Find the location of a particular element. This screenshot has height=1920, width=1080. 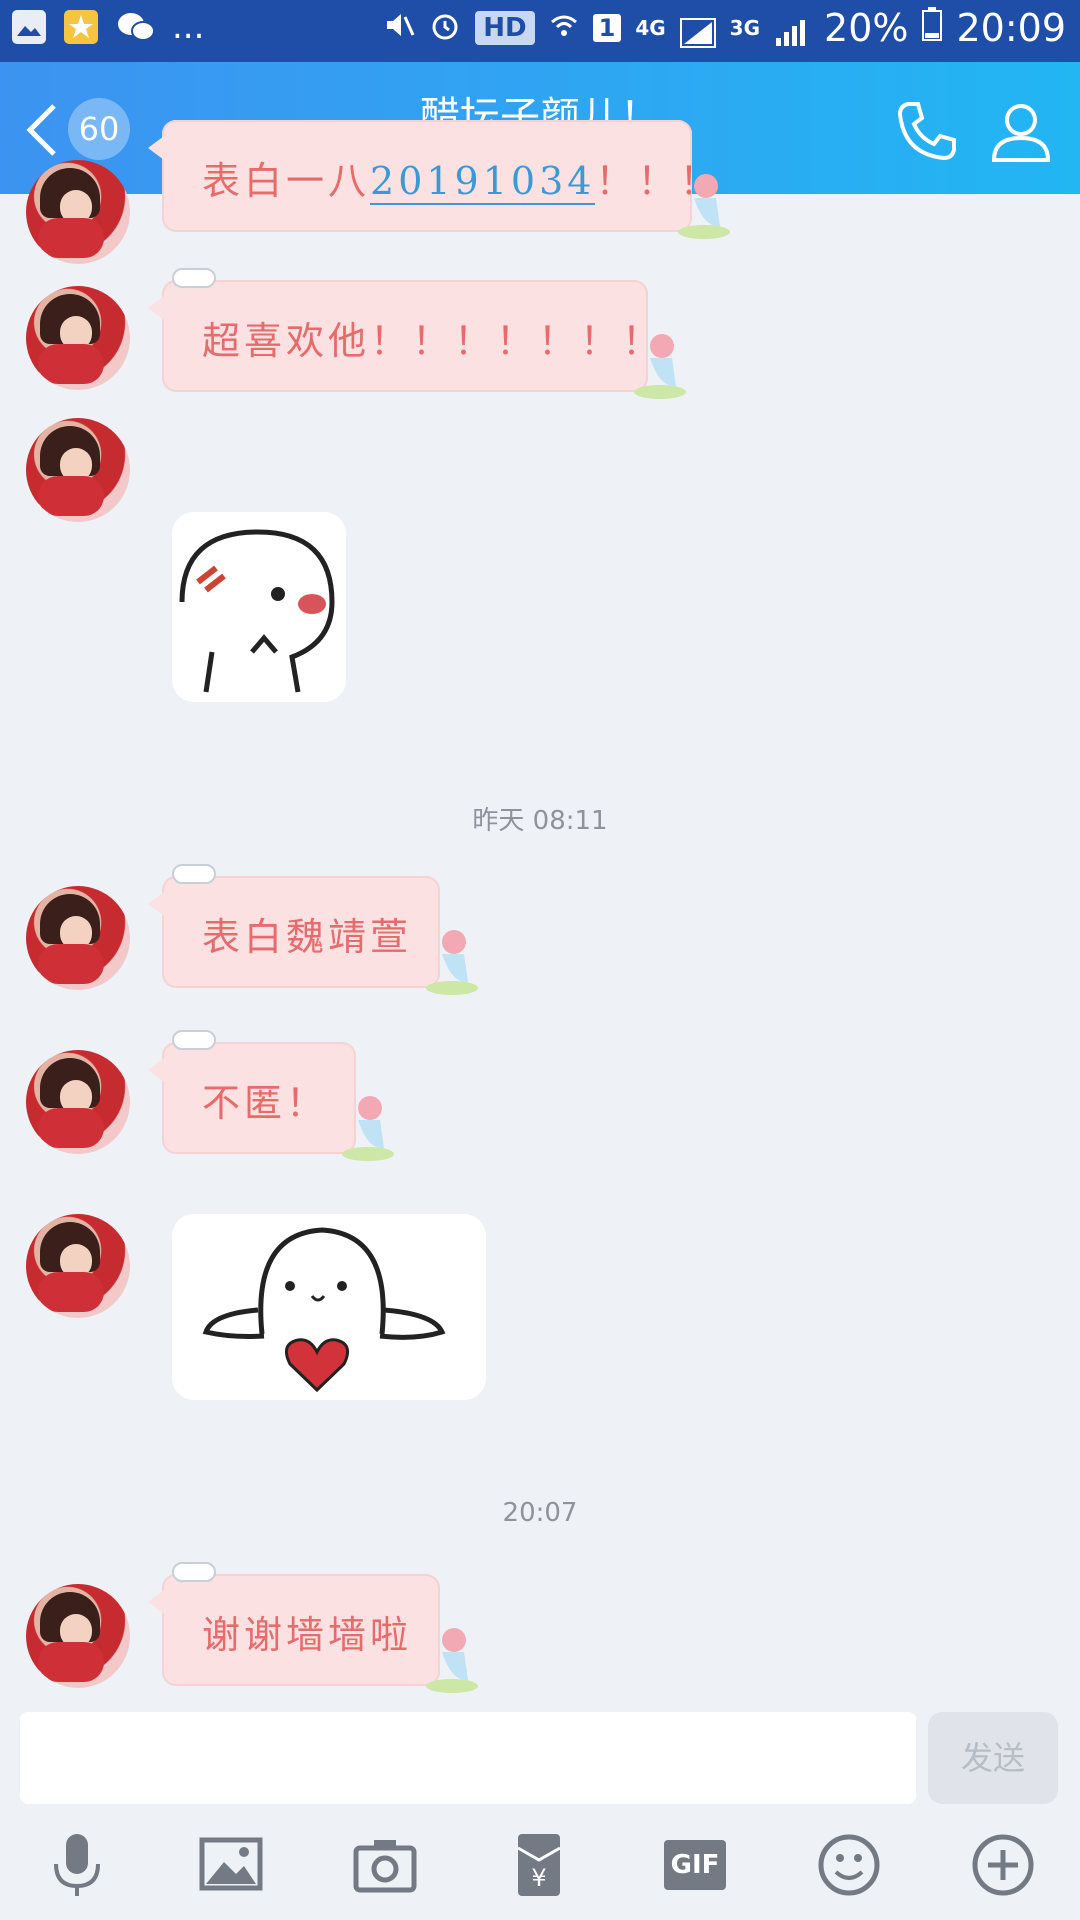

status-bar: ... HD 1 4G 3G 20% 20:09 is located at coordinates (540, 31).